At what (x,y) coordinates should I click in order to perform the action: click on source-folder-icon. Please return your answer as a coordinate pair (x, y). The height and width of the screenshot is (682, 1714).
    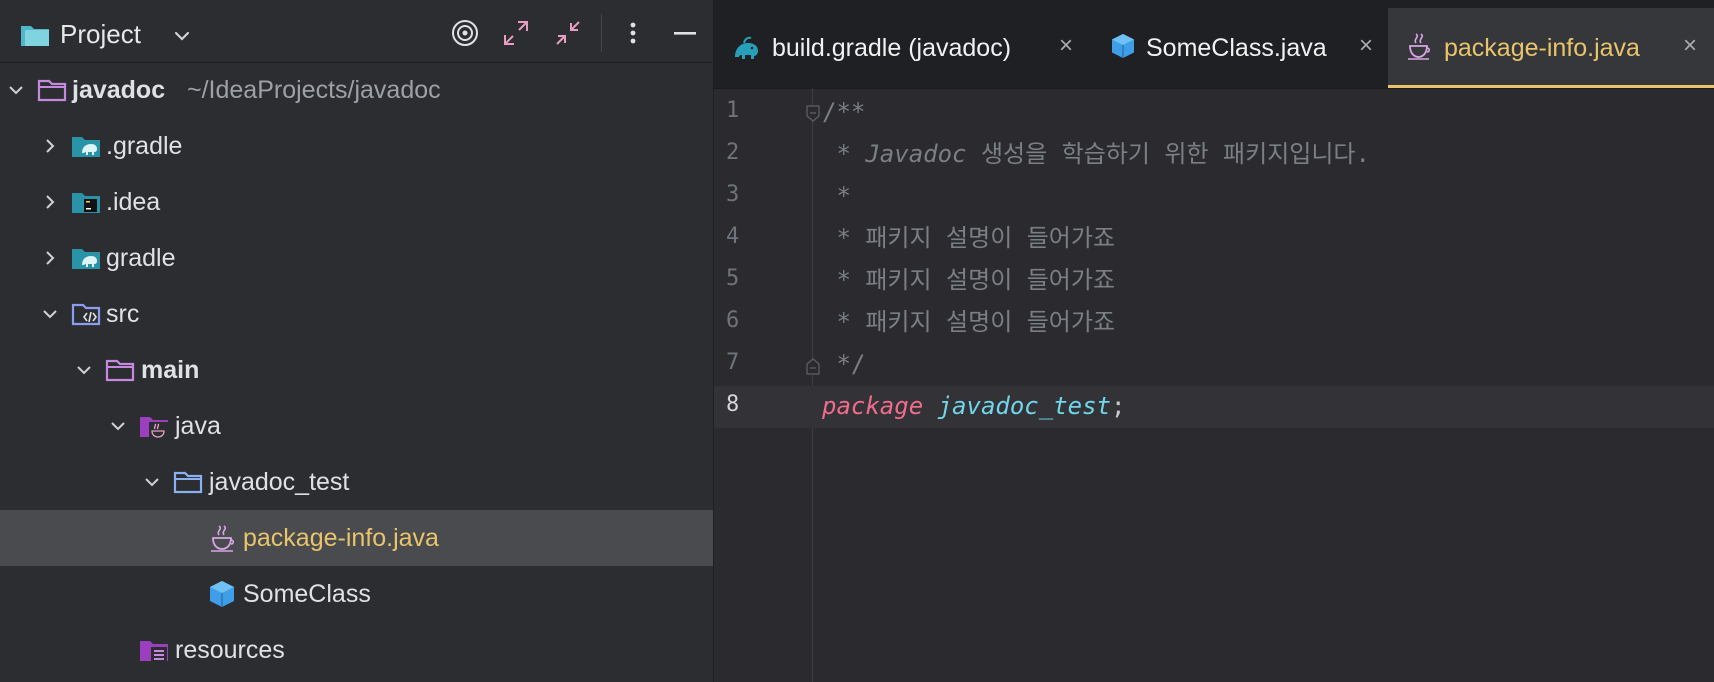
    Looking at the image, I should click on (86, 314).